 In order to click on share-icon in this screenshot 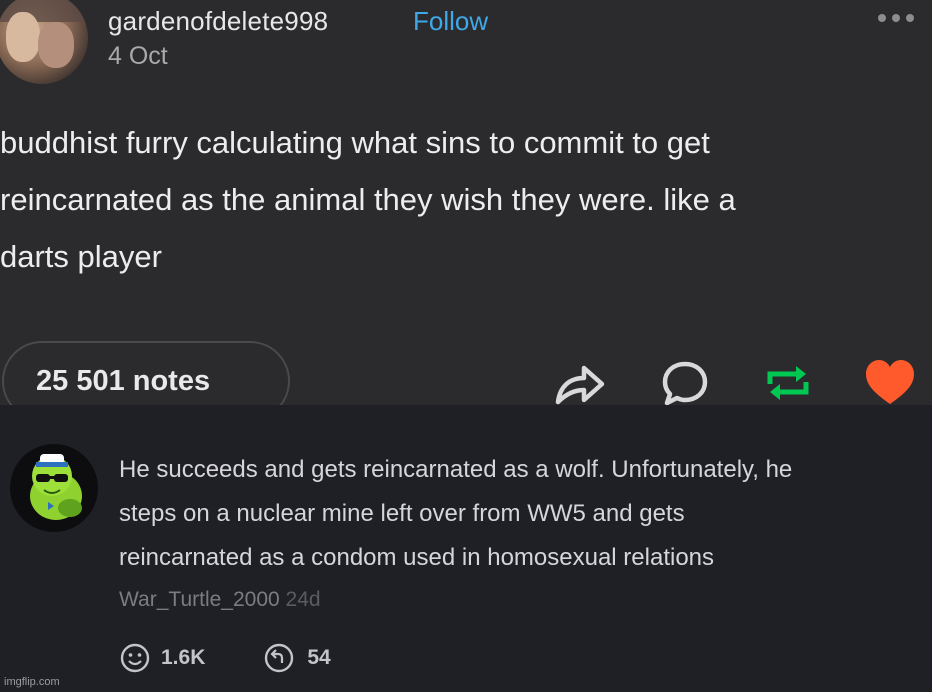, I will do `click(580, 380)`.